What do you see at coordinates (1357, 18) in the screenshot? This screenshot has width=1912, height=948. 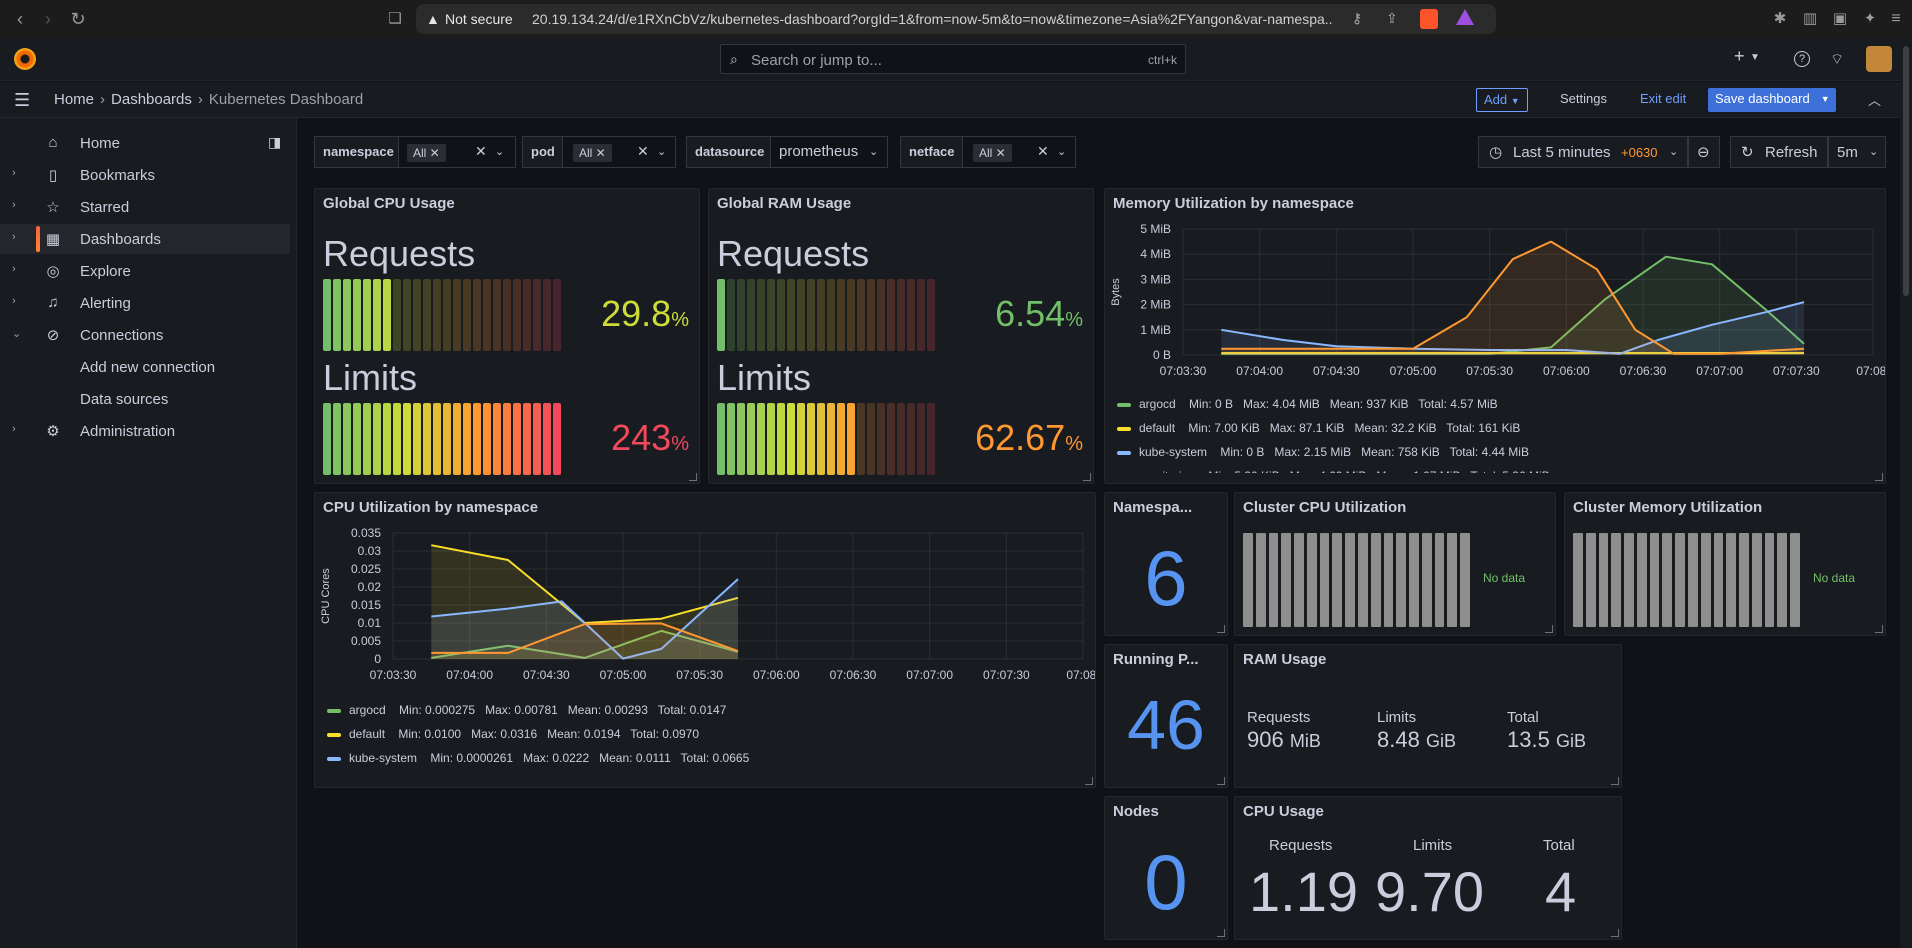 I see `key-icon: ⚷` at bounding box center [1357, 18].